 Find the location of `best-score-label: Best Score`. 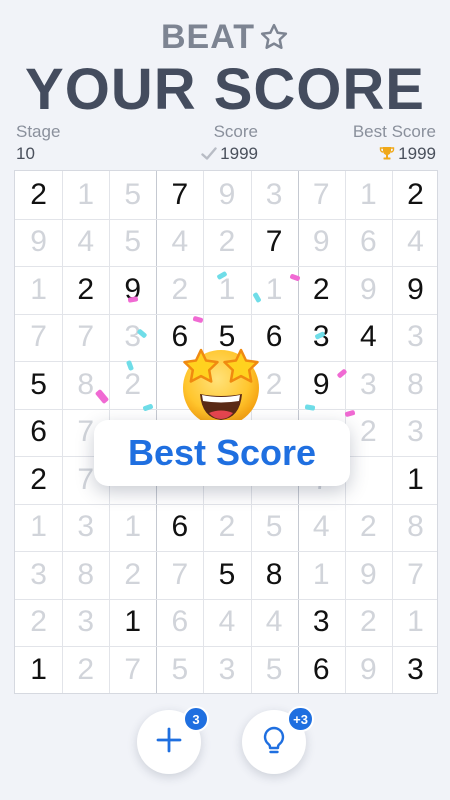

best-score-label: Best Score is located at coordinates (394, 131).